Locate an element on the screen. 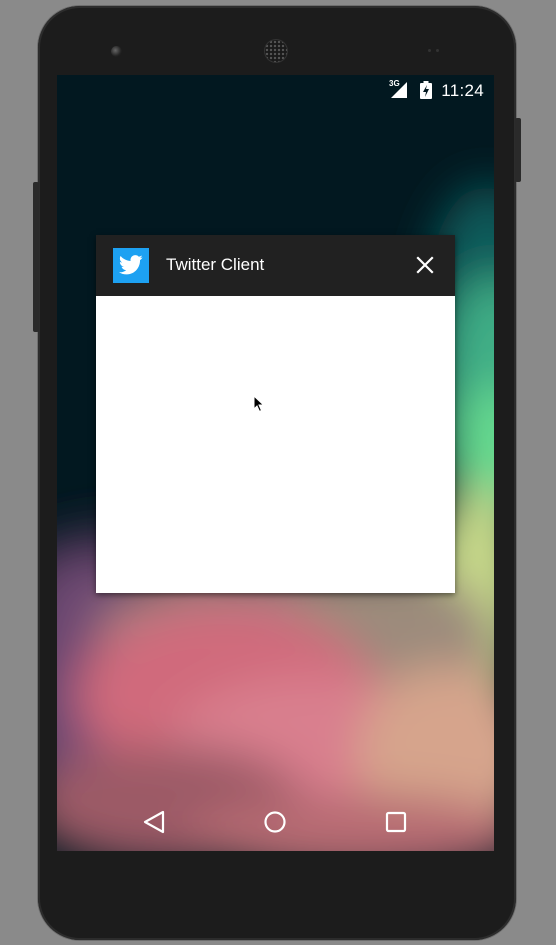  twitter-bird-icon is located at coordinates (131, 265).